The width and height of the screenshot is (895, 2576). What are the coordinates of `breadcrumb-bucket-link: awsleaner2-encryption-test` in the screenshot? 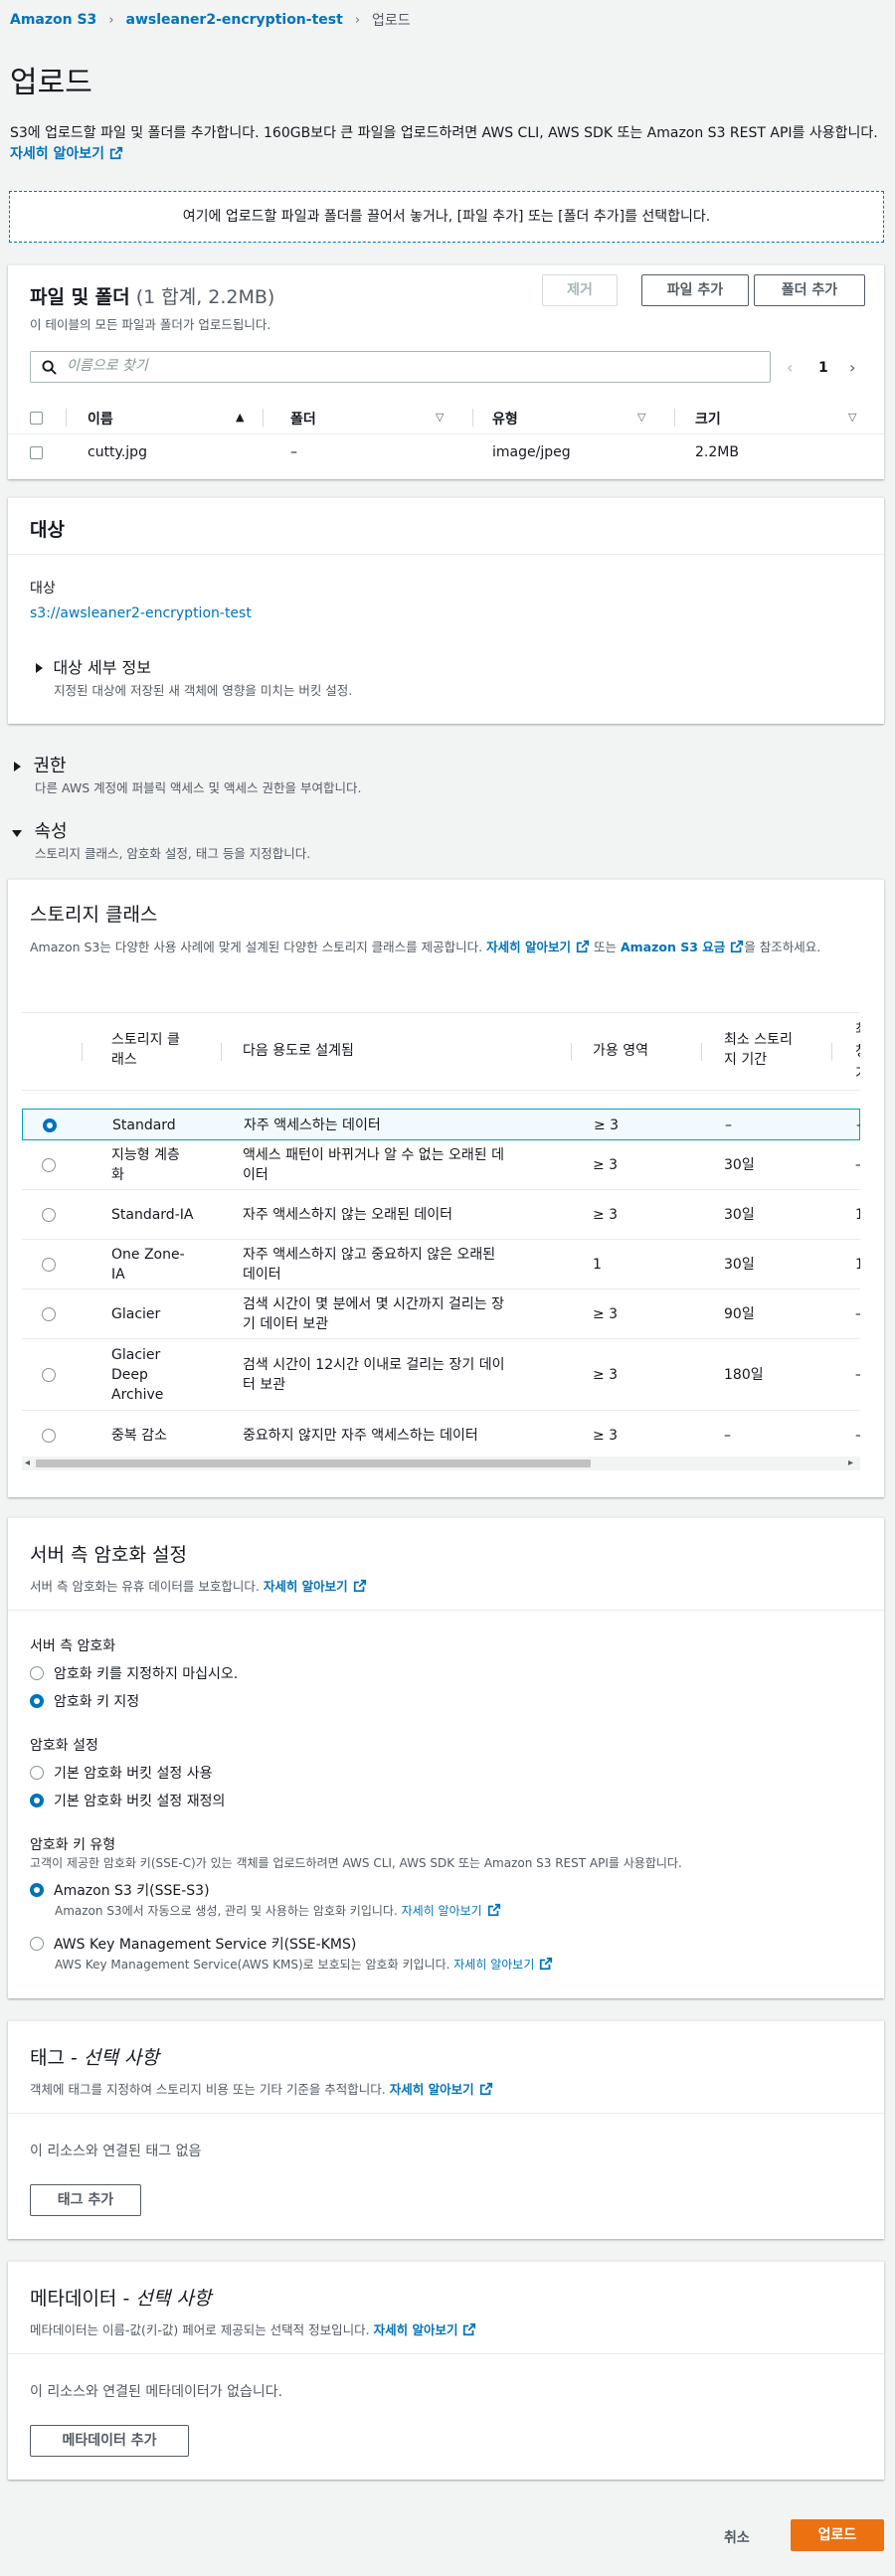 It's located at (235, 20).